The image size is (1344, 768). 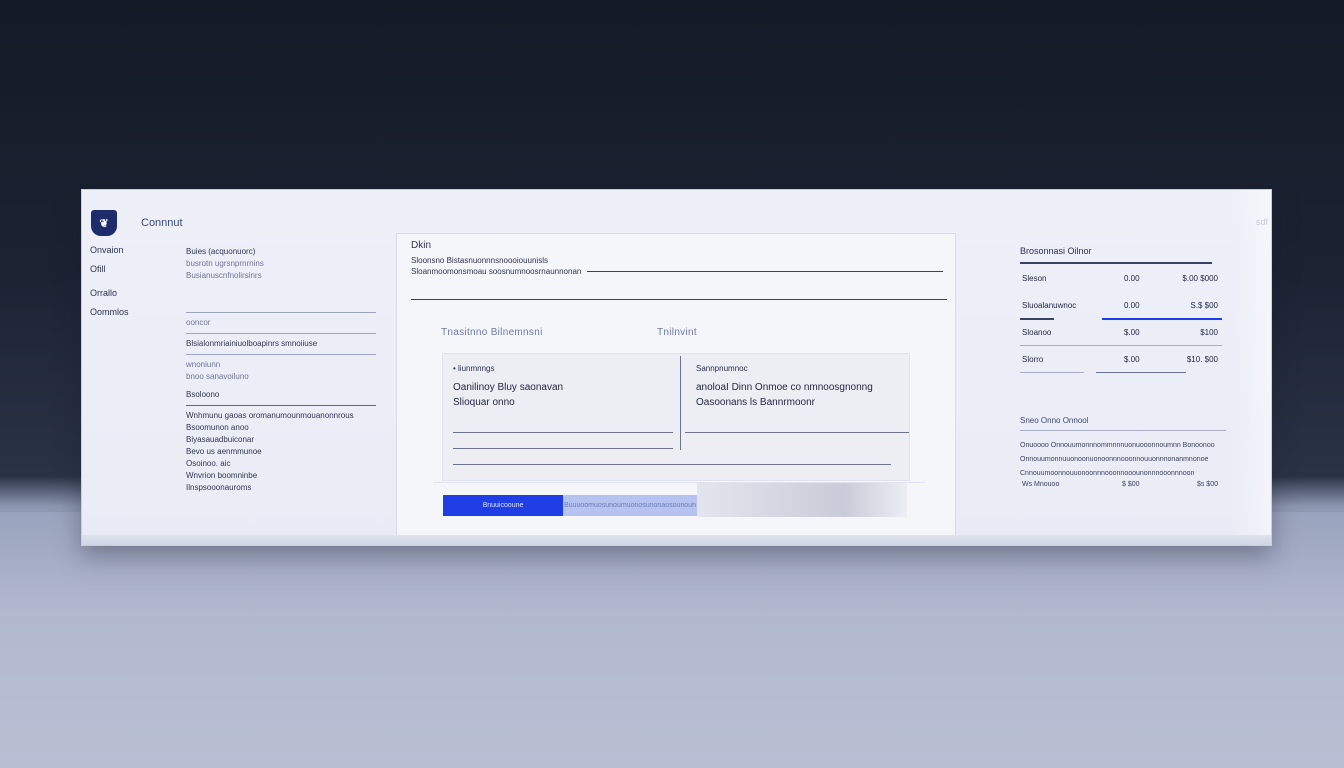 I want to click on detail-row: bnoo sanavoiluno, so click(x=217, y=376).